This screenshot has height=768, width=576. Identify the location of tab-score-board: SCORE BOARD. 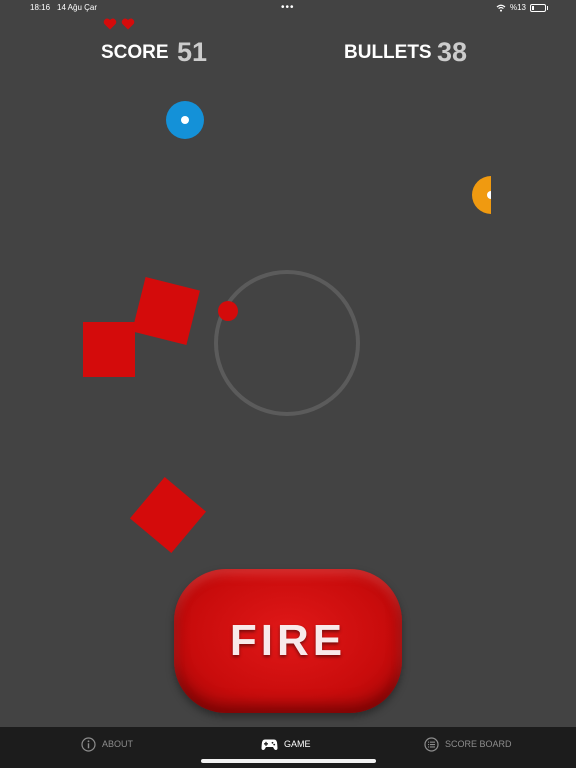
(468, 744).